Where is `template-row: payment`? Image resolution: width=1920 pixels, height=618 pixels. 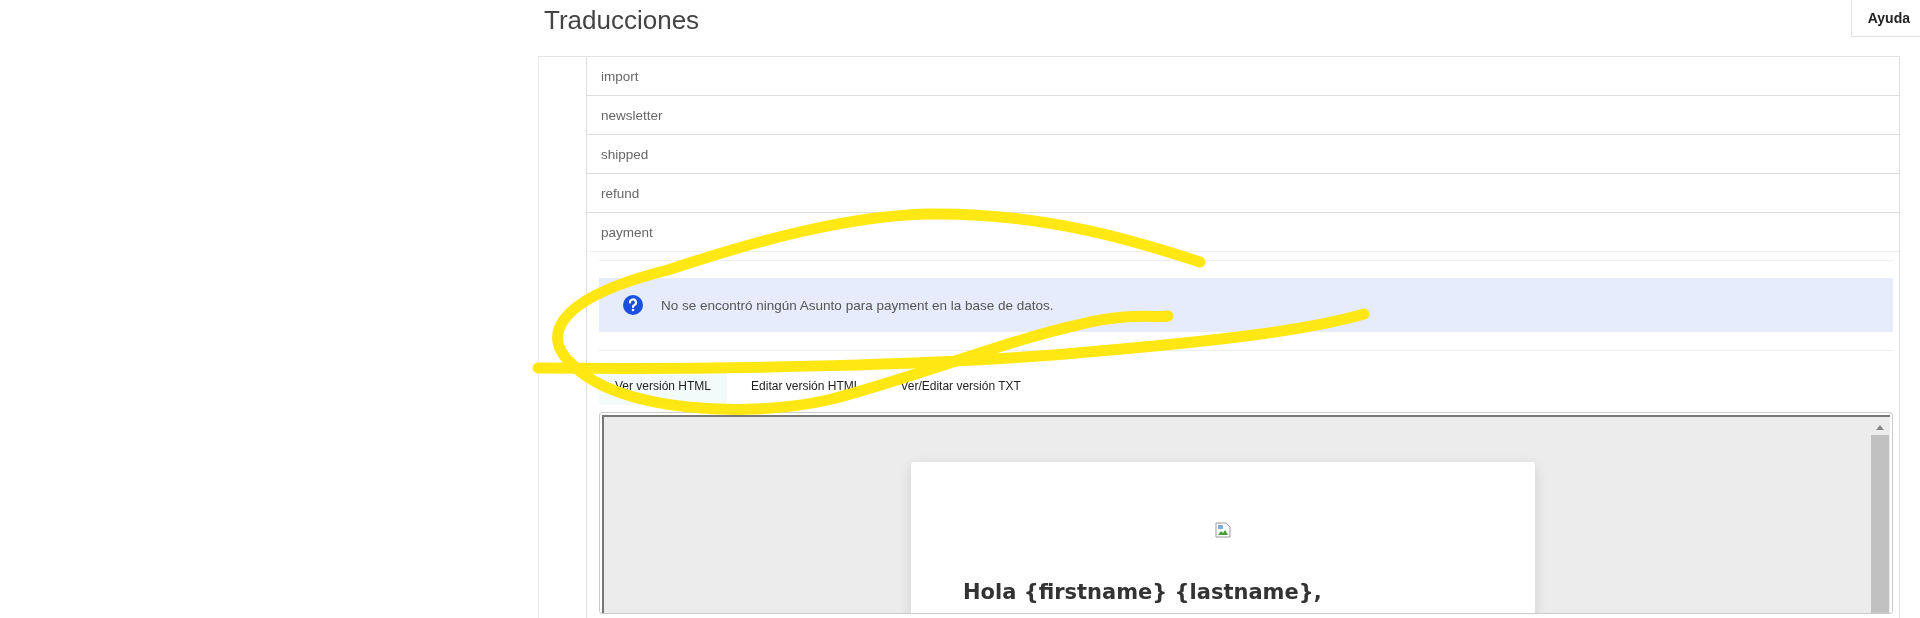 template-row: payment is located at coordinates (1243, 232).